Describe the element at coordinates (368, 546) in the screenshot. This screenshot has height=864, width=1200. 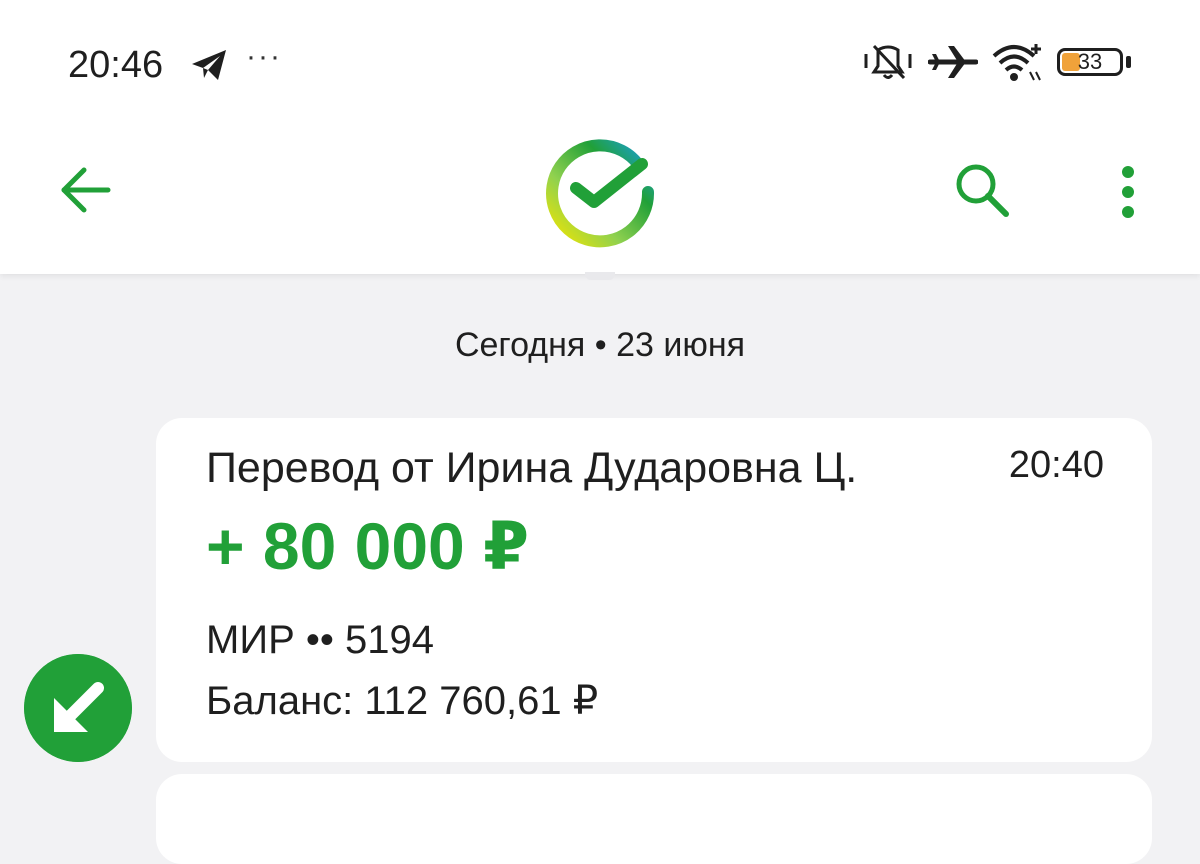
I see `transaction-amount: + 80 000 ₽` at that location.